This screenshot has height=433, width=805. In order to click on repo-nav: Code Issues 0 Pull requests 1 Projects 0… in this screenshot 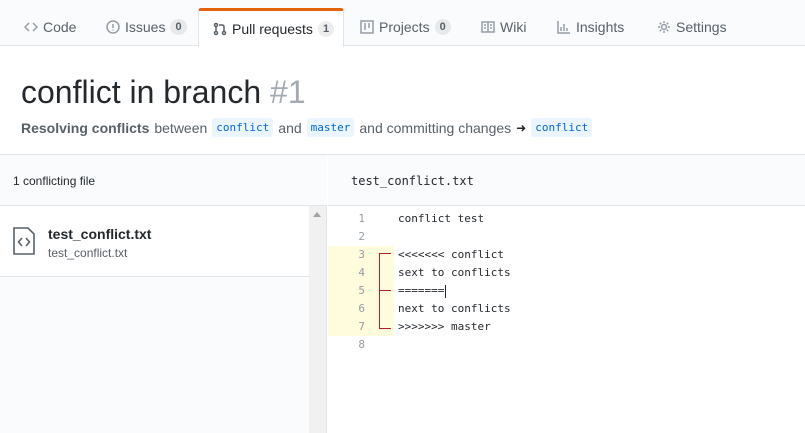, I will do `click(402, 23)`.